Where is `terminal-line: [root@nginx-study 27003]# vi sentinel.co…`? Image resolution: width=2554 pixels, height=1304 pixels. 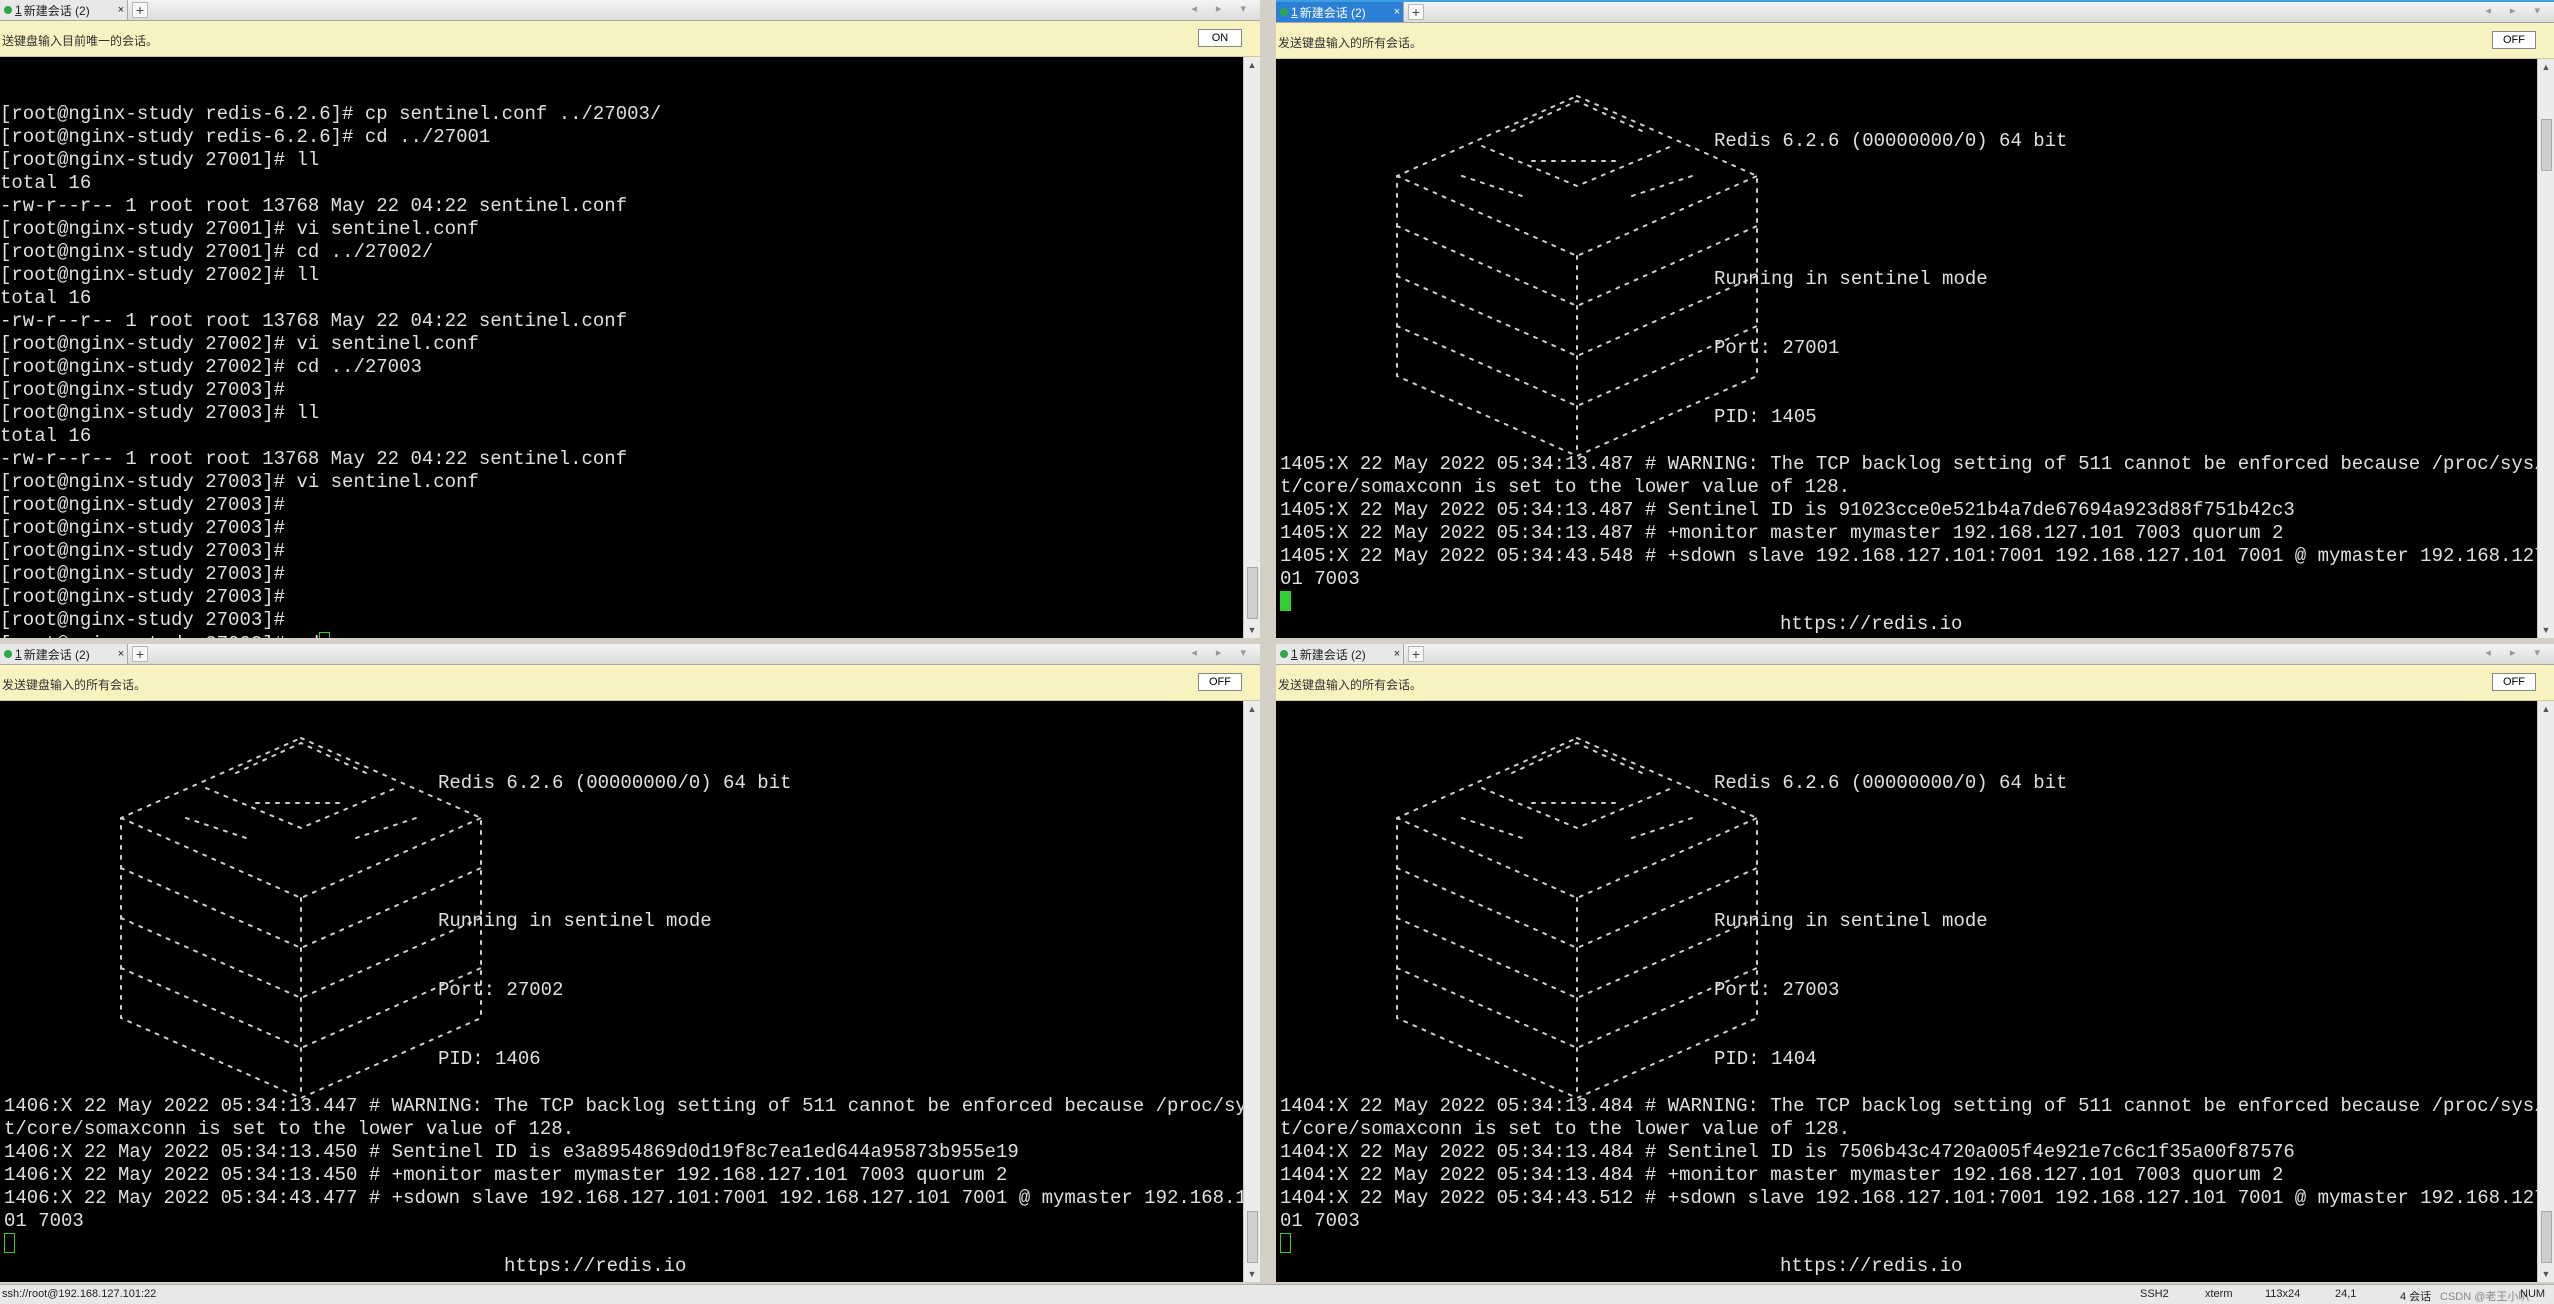
terminal-line: [root@nginx-study 27003]# vi sentinel.co… is located at coordinates (622, 482).